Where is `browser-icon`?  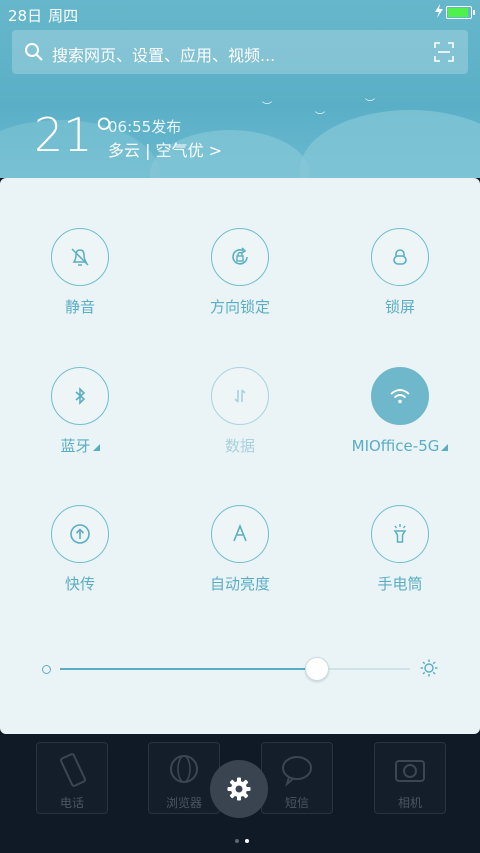
browser-icon is located at coordinates (184, 769).